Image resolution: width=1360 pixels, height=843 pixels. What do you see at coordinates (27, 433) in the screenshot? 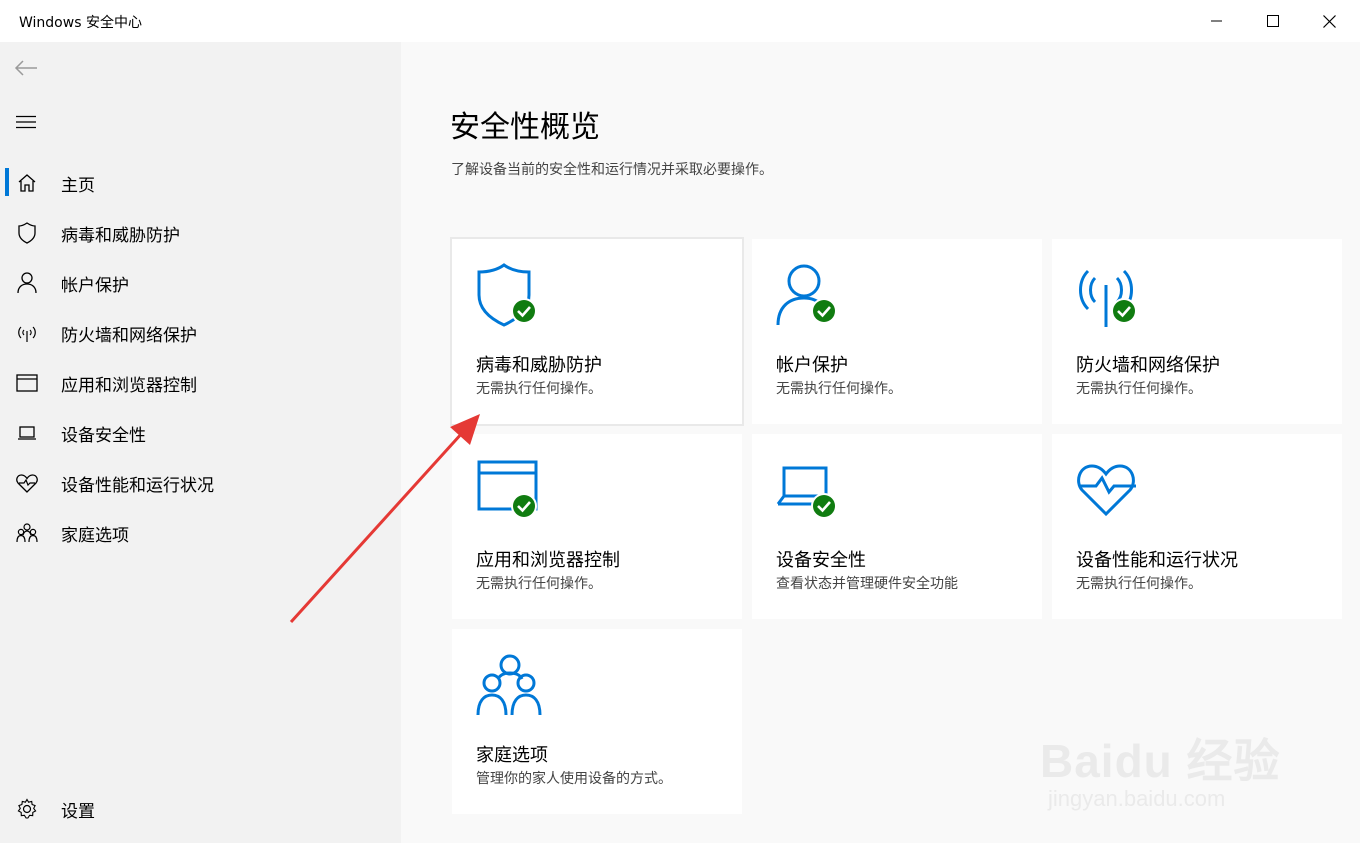
I see `laptop-icon` at bounding box center [27, 433].